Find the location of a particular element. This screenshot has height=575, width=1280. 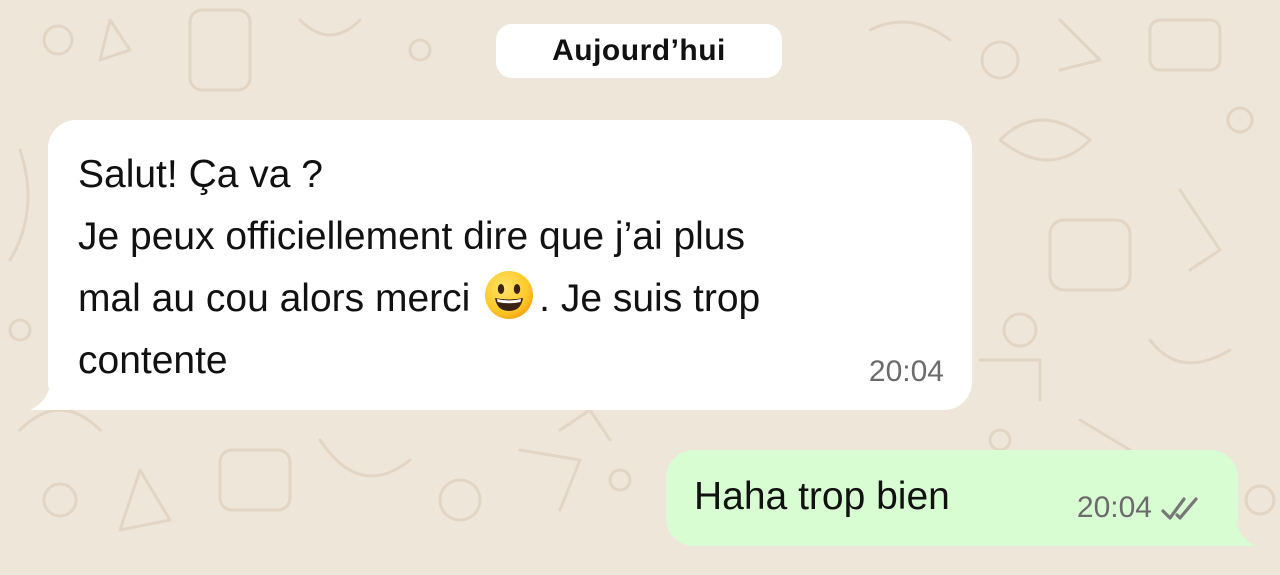

grinning-face-emoji-icon is located at coordinates (509, 295).